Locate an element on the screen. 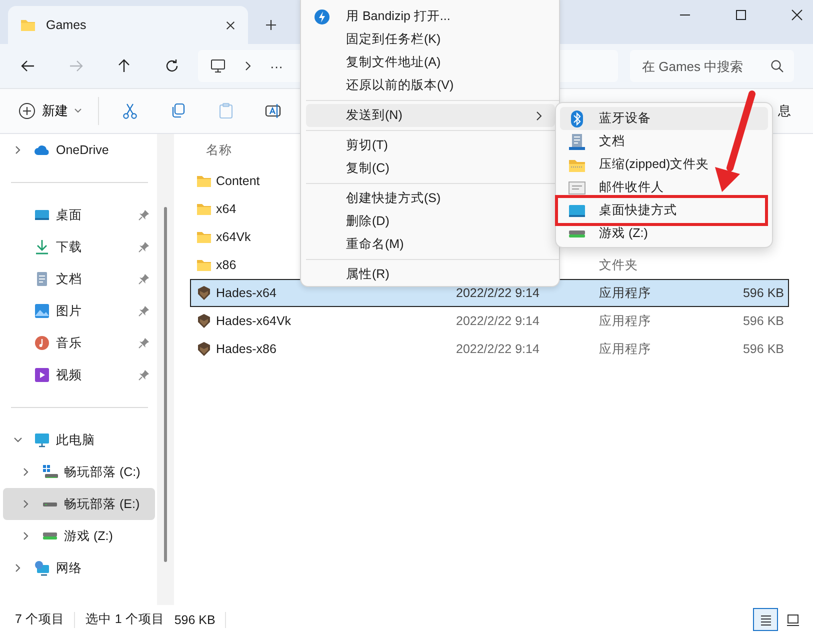 This screenshot has height=634, width=813. menu-item: 游戏 (Z:) is located at coordinates (664, 233).